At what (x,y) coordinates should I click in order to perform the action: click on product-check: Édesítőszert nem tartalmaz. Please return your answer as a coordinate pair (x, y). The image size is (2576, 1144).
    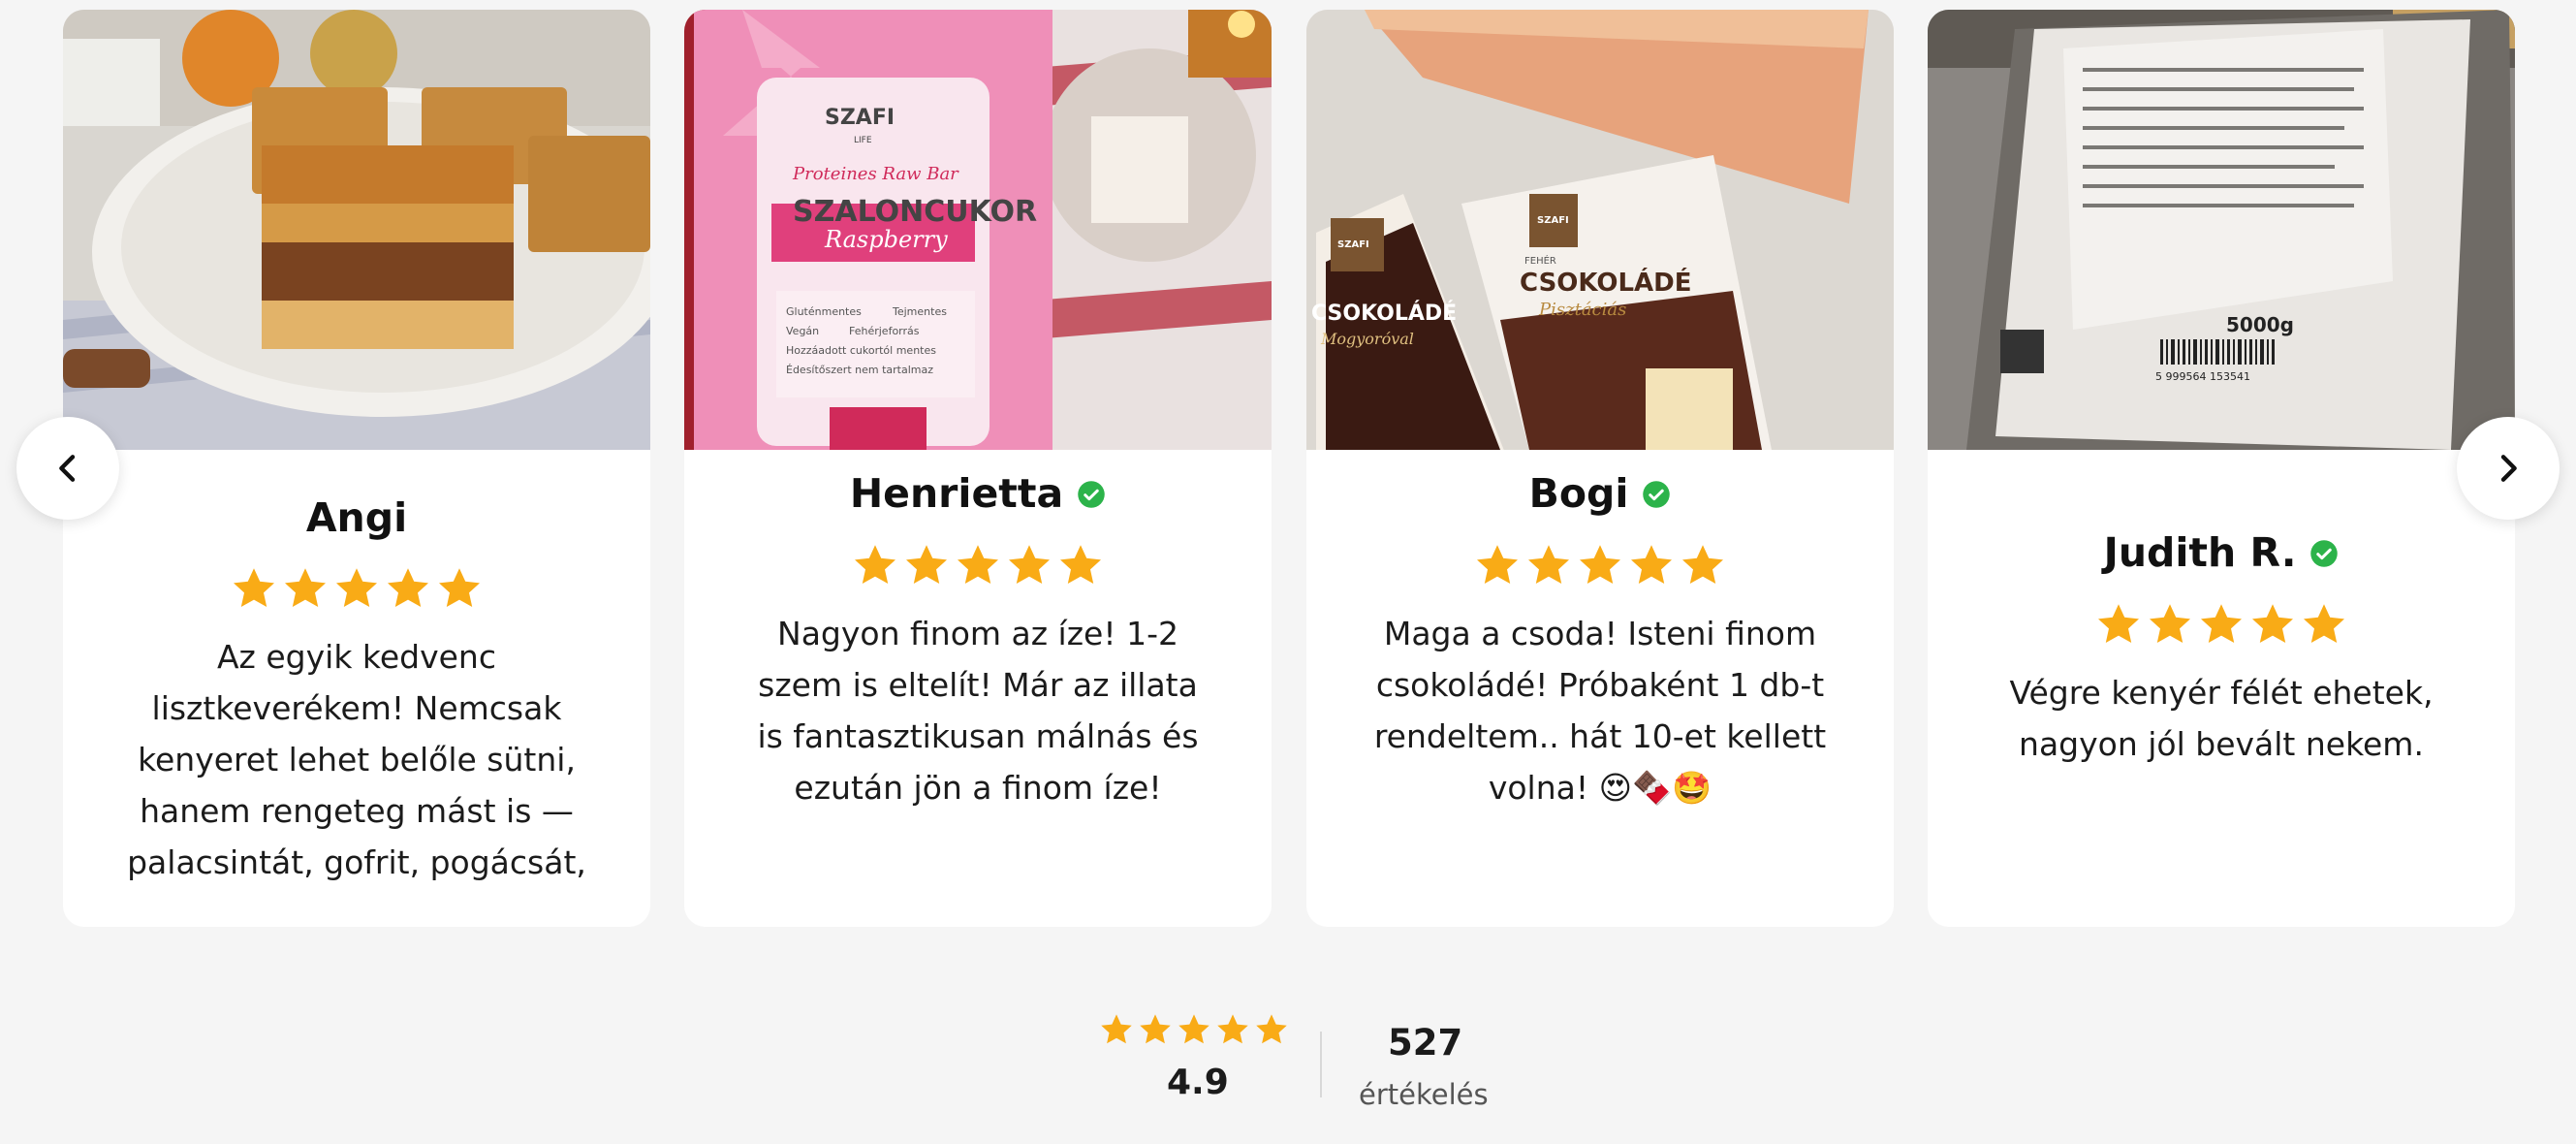
    Looking at the image, I should click on (859, 370).